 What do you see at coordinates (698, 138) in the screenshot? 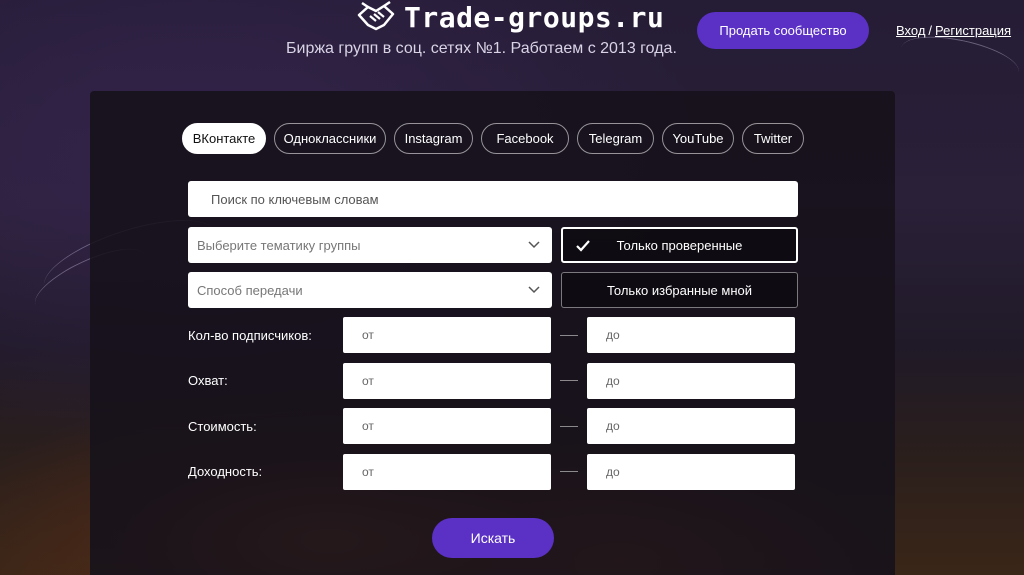
I see `tab-youtube: YouTube` at bounding box center [698, 138].